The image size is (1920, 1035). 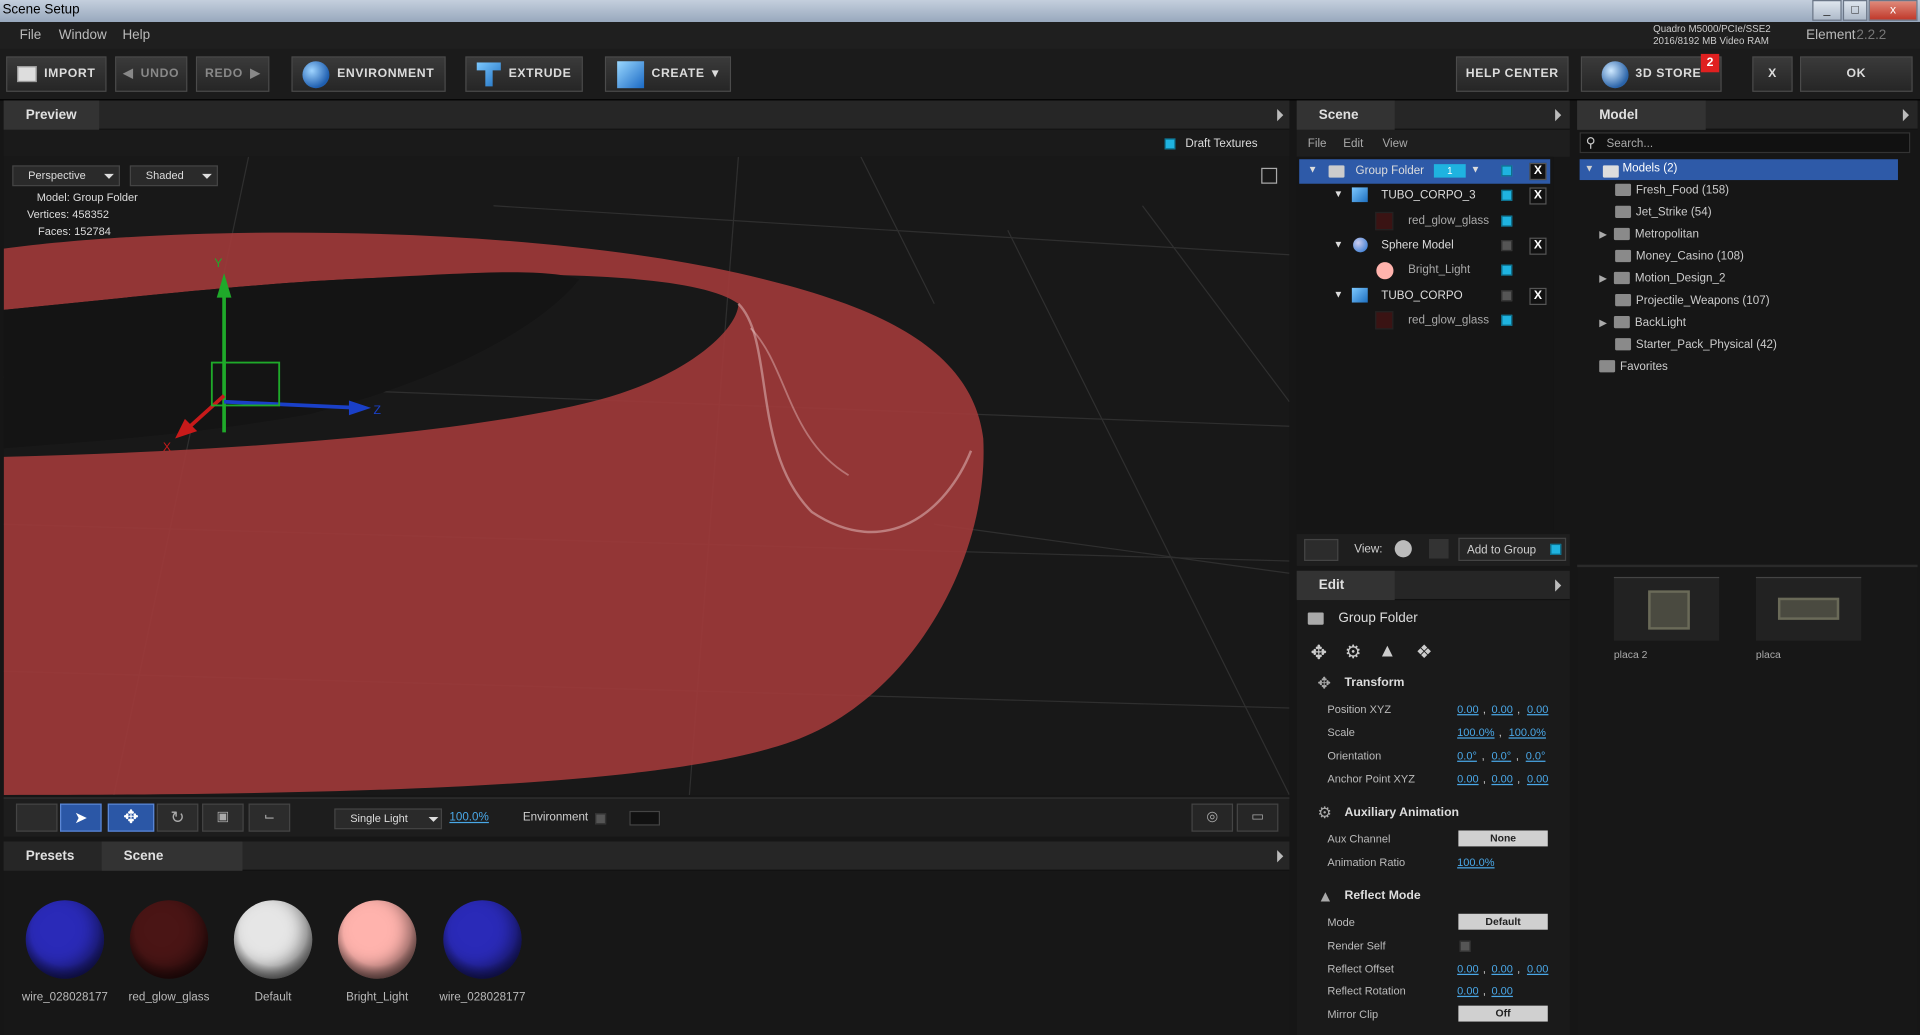 What do you see at coordinates (1467, 779) in the screenshot?
I see `anchor-x: 0.00` at bounding box center [1467, 779].